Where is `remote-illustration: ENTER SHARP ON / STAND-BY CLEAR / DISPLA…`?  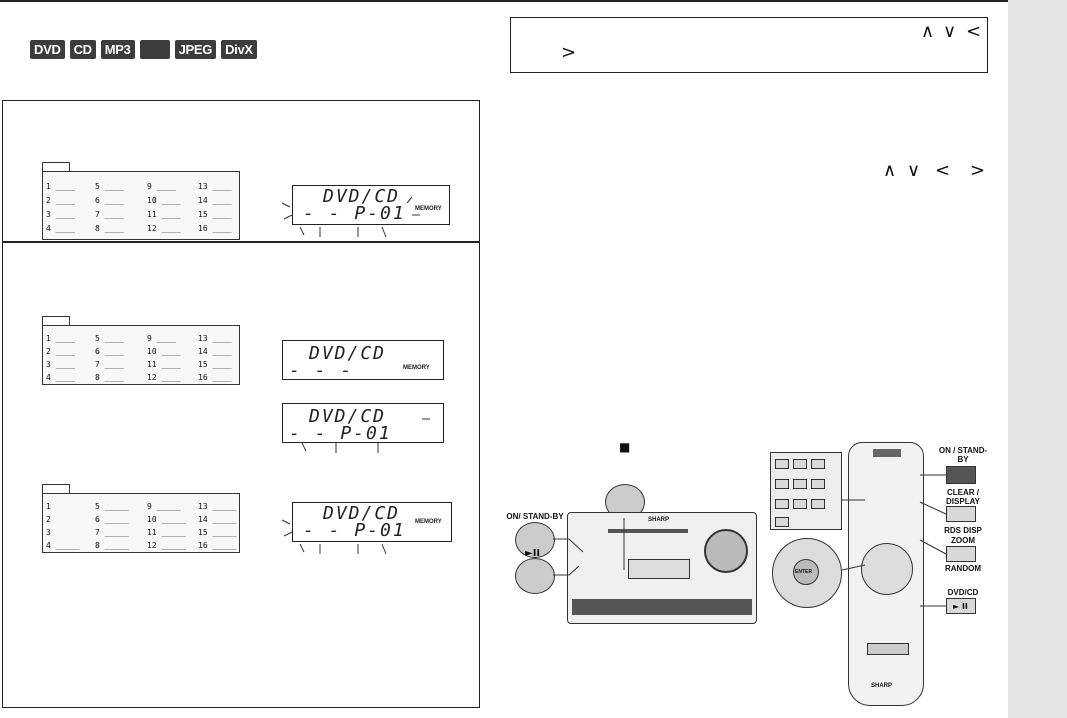
remote-illustration: ENTER SHARP ON / STAND-BY CLEAR / DISPLA… is located at coordinates (882, 574).